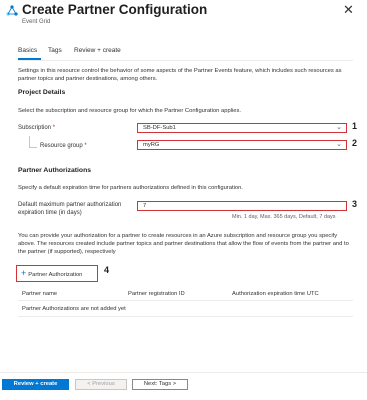  I want to click on subscription-label-text: Subscription, so click(35, 128).